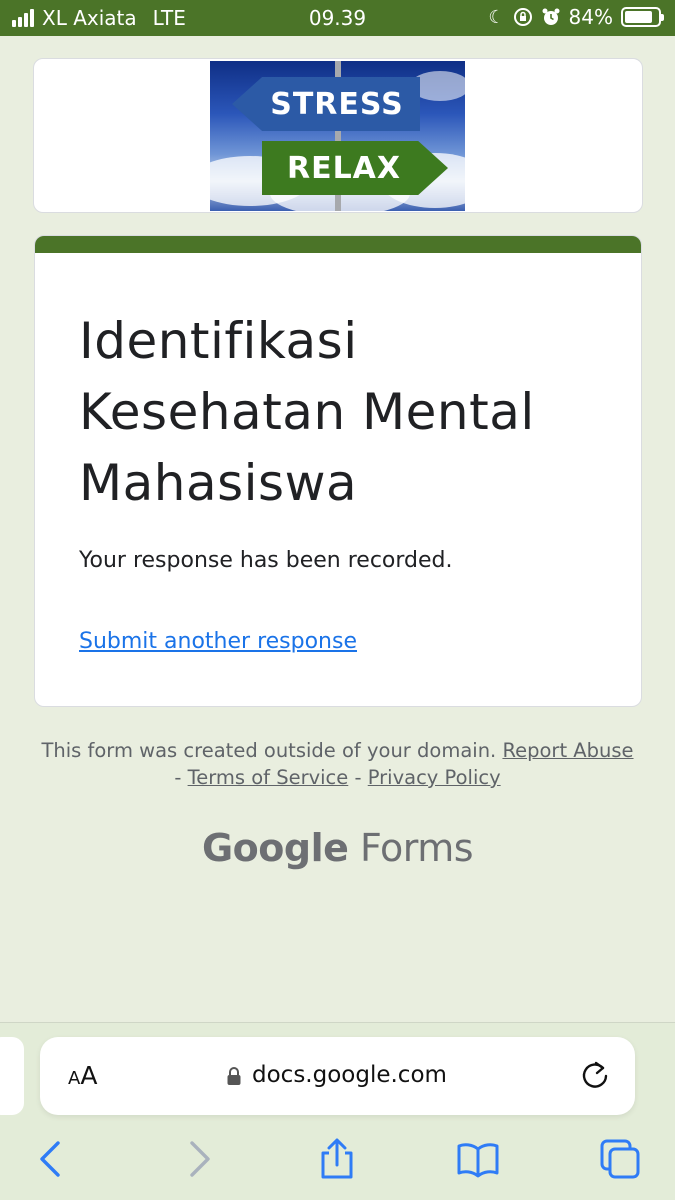 This screenshot has width=675, height=1200. What do you see at coordinates (266, 560) in the screenshot?
I see `confirmation-message: Your response has been recorded.` at bounding box center [266, 560].